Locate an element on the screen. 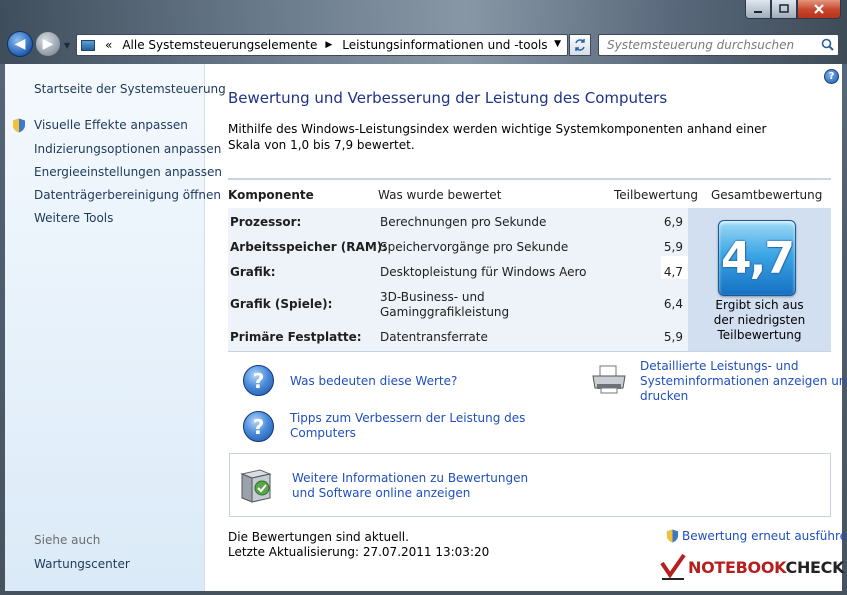  search-input: Systemsteuerung durchsuchen is located at coordinates (718, 45).